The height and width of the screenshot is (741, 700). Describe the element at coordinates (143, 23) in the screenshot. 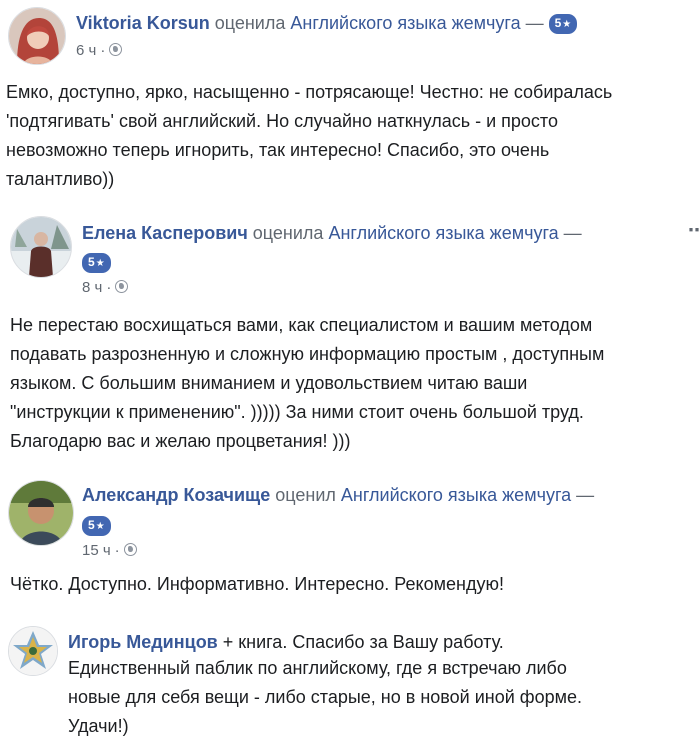

I see `reviewer-name: Viktoria Korsun` at that location.